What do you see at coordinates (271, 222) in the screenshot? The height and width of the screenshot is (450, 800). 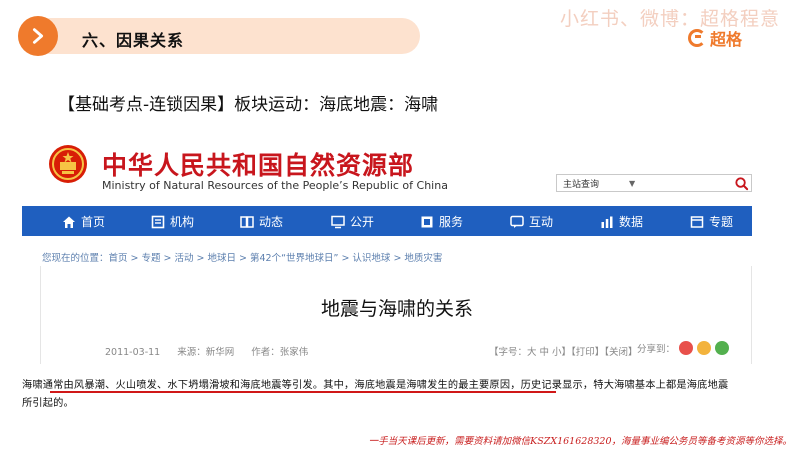 I see `nav-label: 动态` at bounding box center [271, 222].